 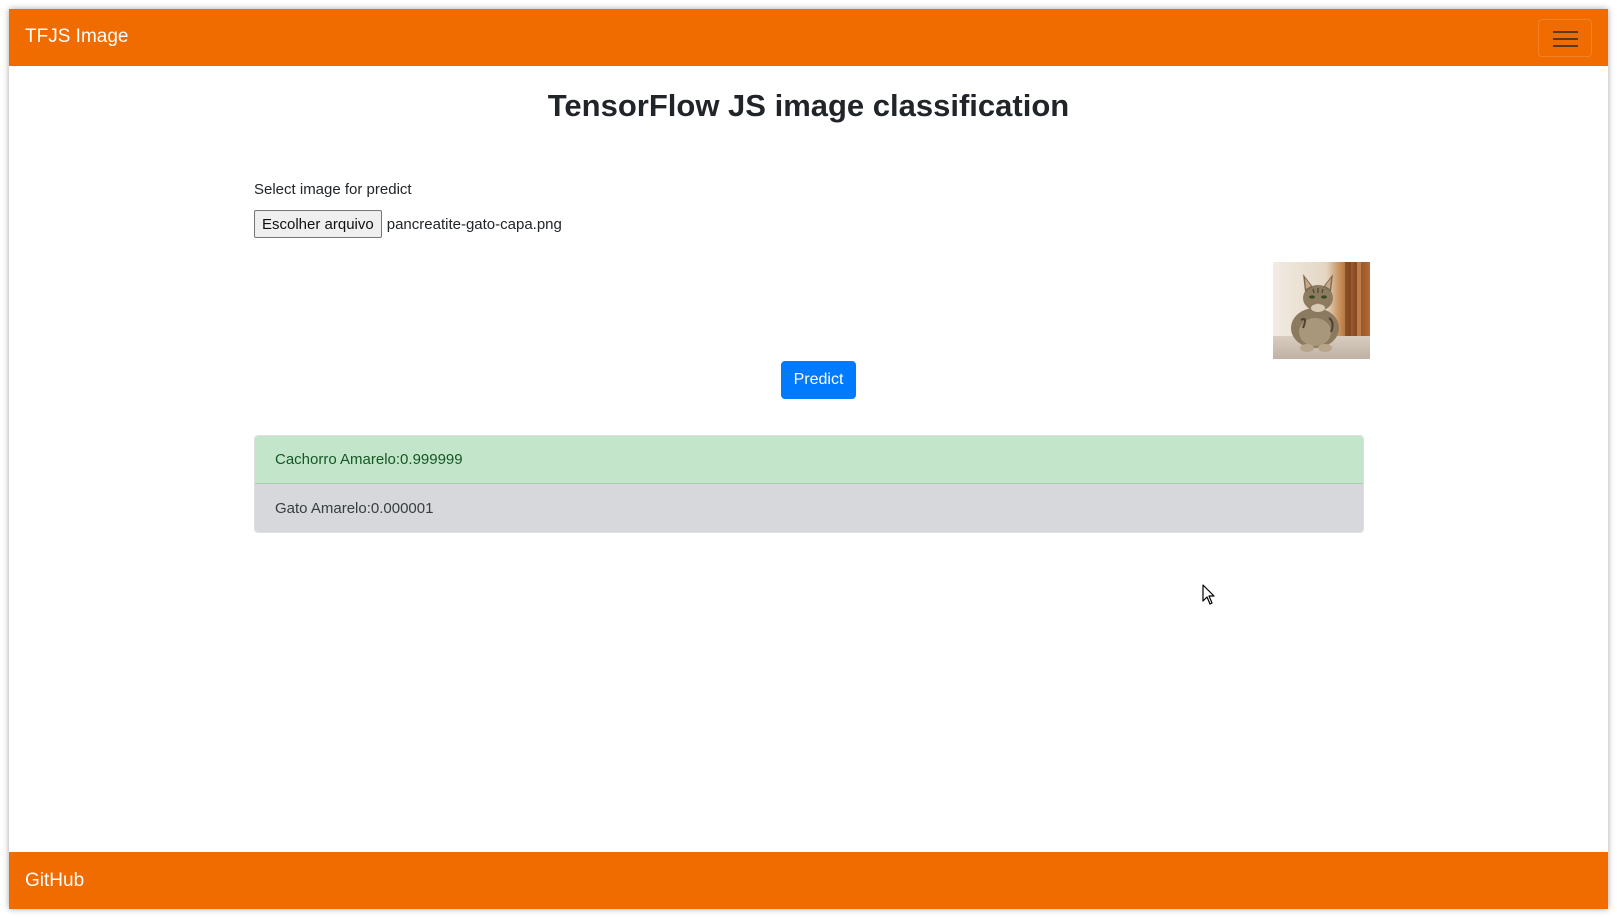 What do you see at coordinates (808, 105) in the screenshot?
I see `page-title: TensorFlow JS image classification` at bounding box center [808, 105].